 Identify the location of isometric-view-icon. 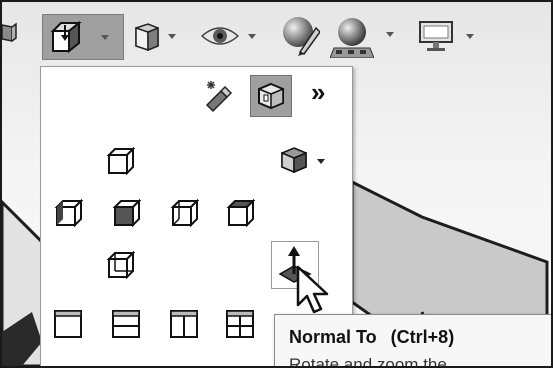
(303, 163).